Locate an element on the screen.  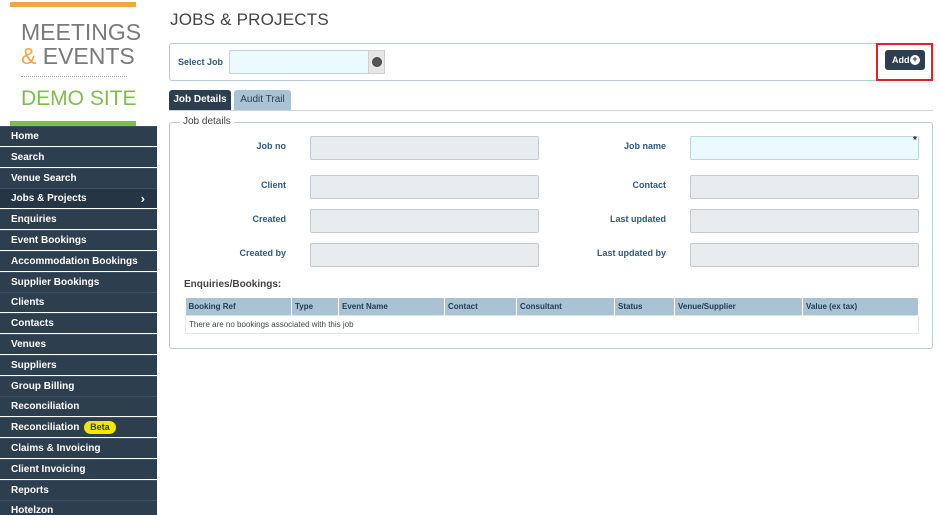
sidebar-item-label: Contacts is located at coordinates (32, 324).